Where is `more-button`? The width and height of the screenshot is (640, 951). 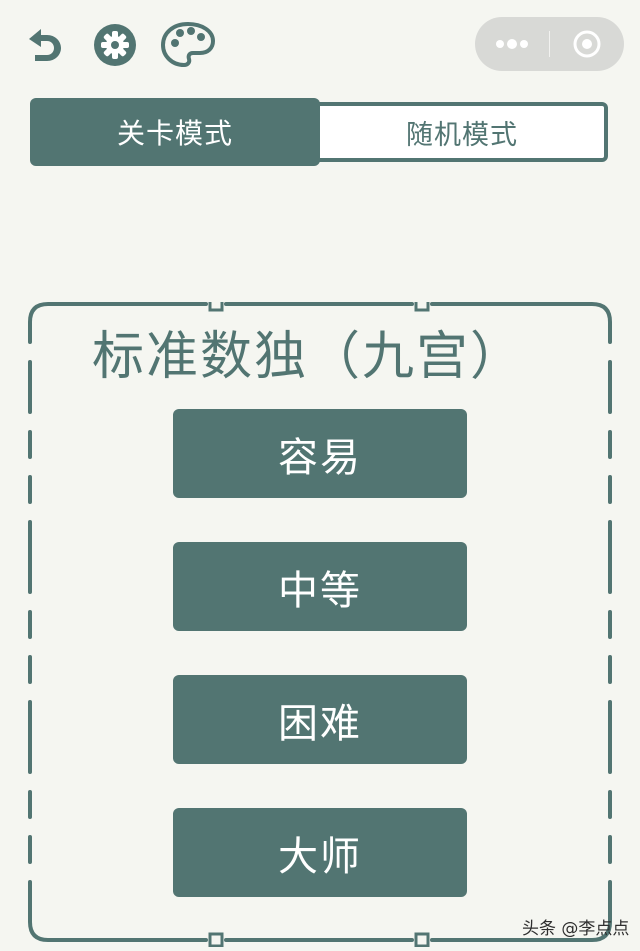
more-button is located at coordinates (512, 44).